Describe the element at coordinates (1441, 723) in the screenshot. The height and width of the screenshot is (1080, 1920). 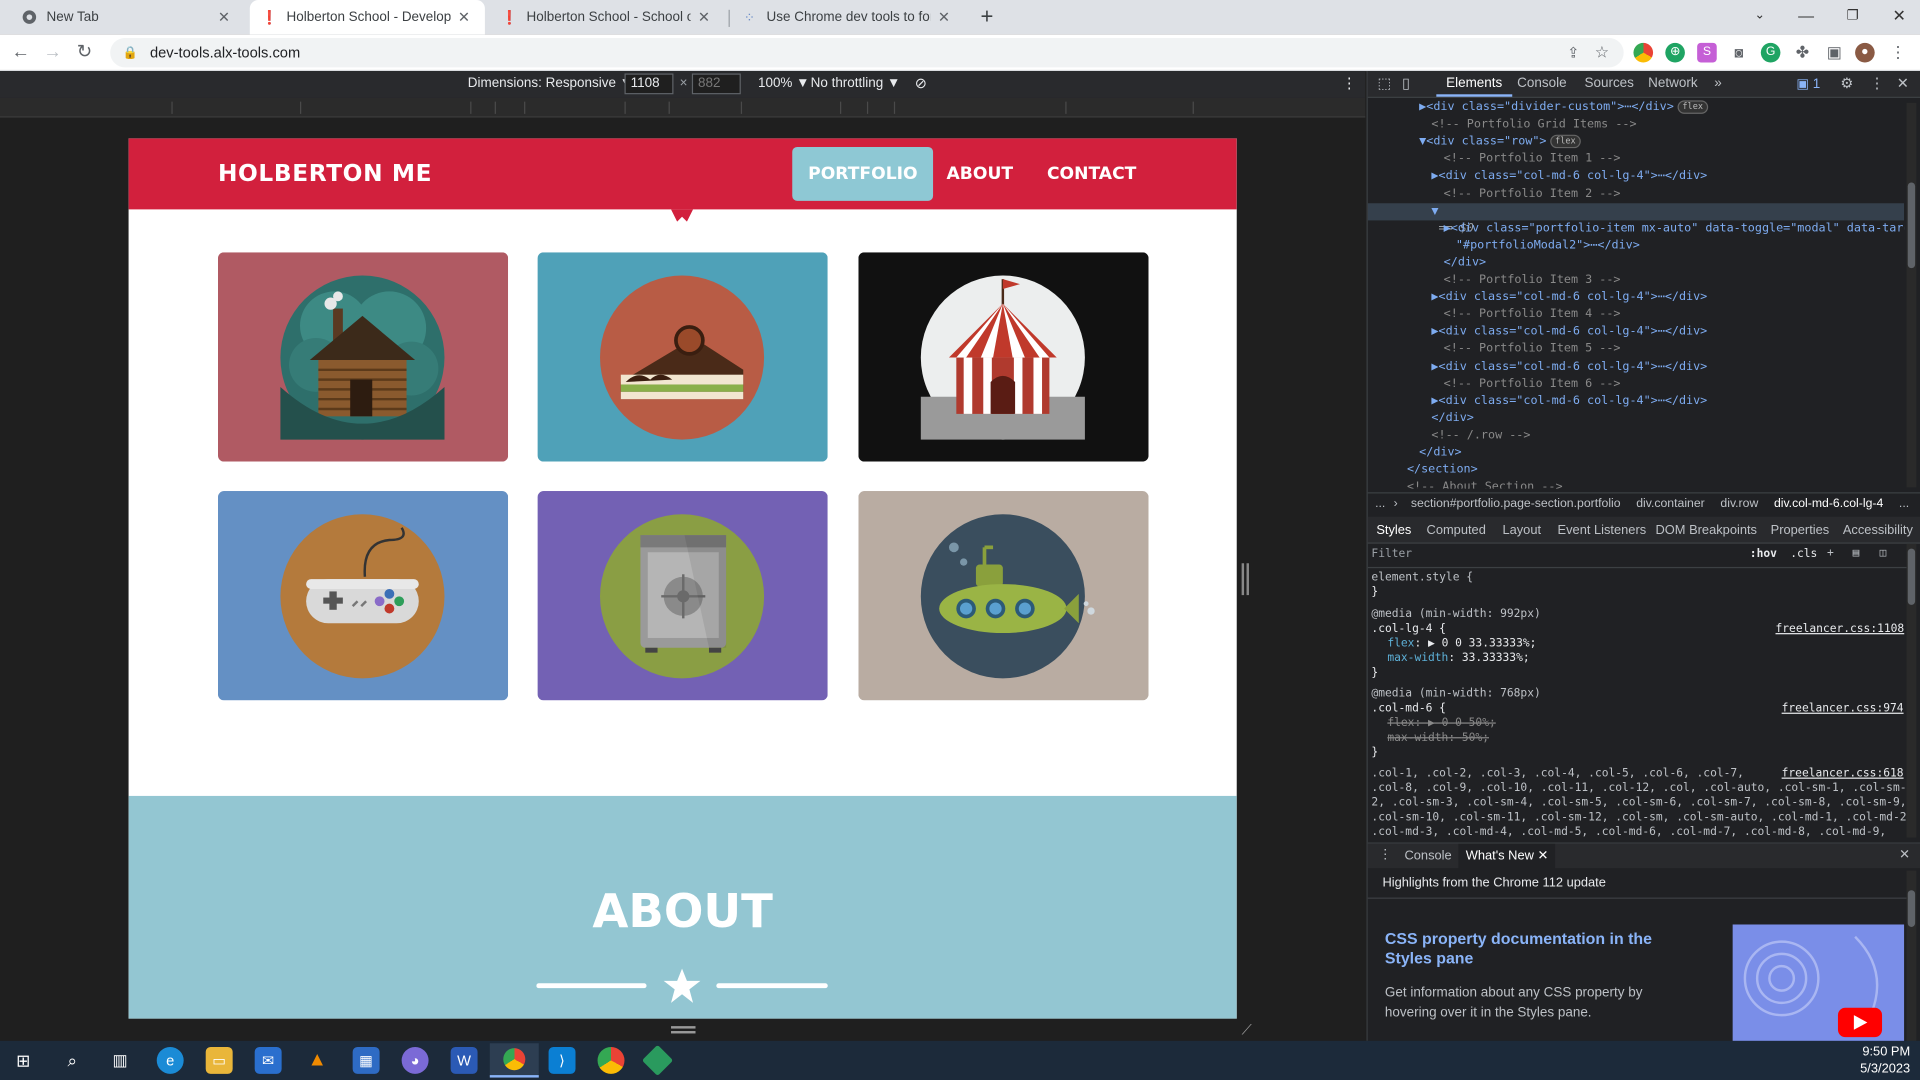
I see `flex-property-overridden: flex: ▶ 0 0 50%;` at that location.